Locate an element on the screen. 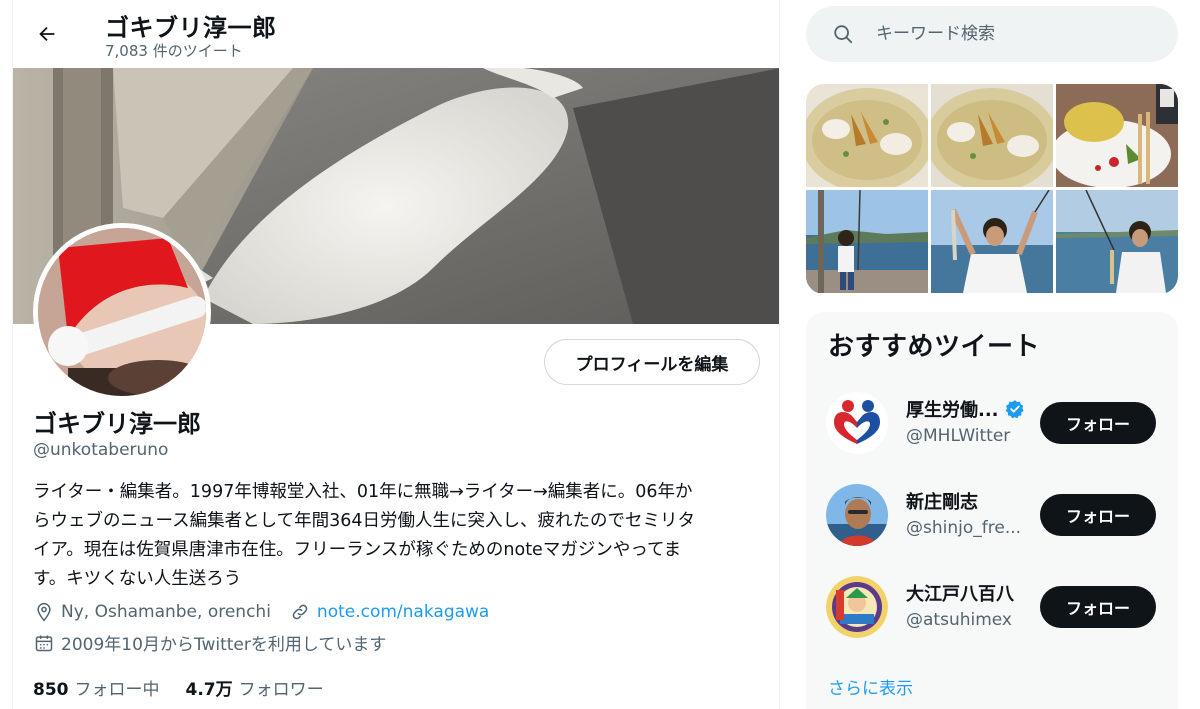 This screenshot has height=709, width=1200. recommended-handle: @MHLWitter is located at coordinates (958, 436).